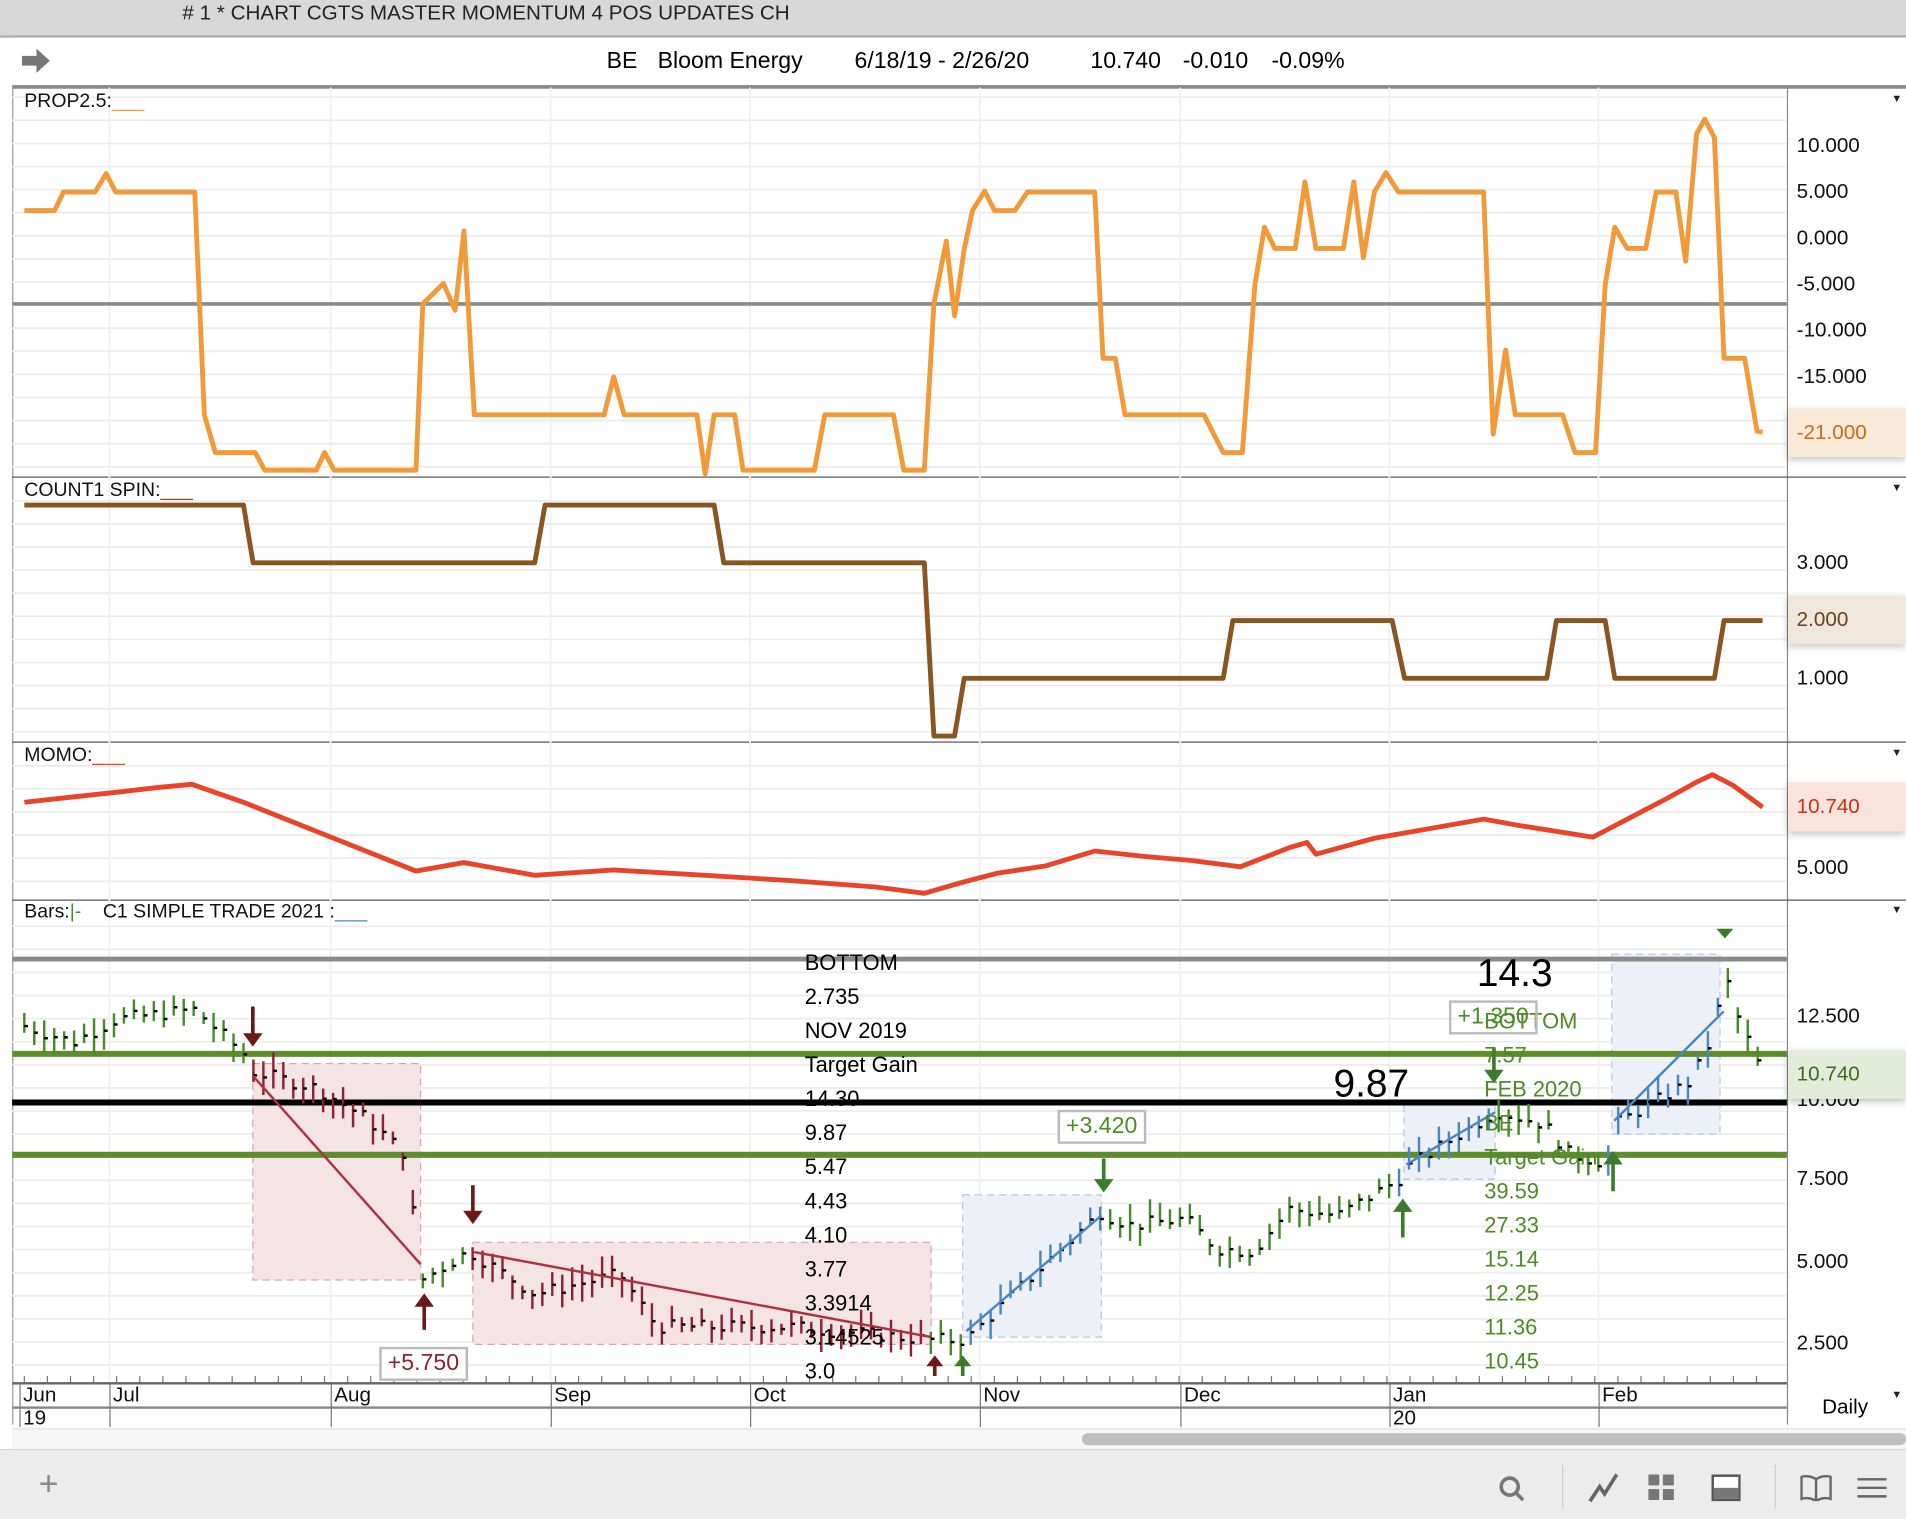 This screenshot has width=1906, height=1519. I want to click on prop-panel-label: PROP2.5:___, so click(84, 101).